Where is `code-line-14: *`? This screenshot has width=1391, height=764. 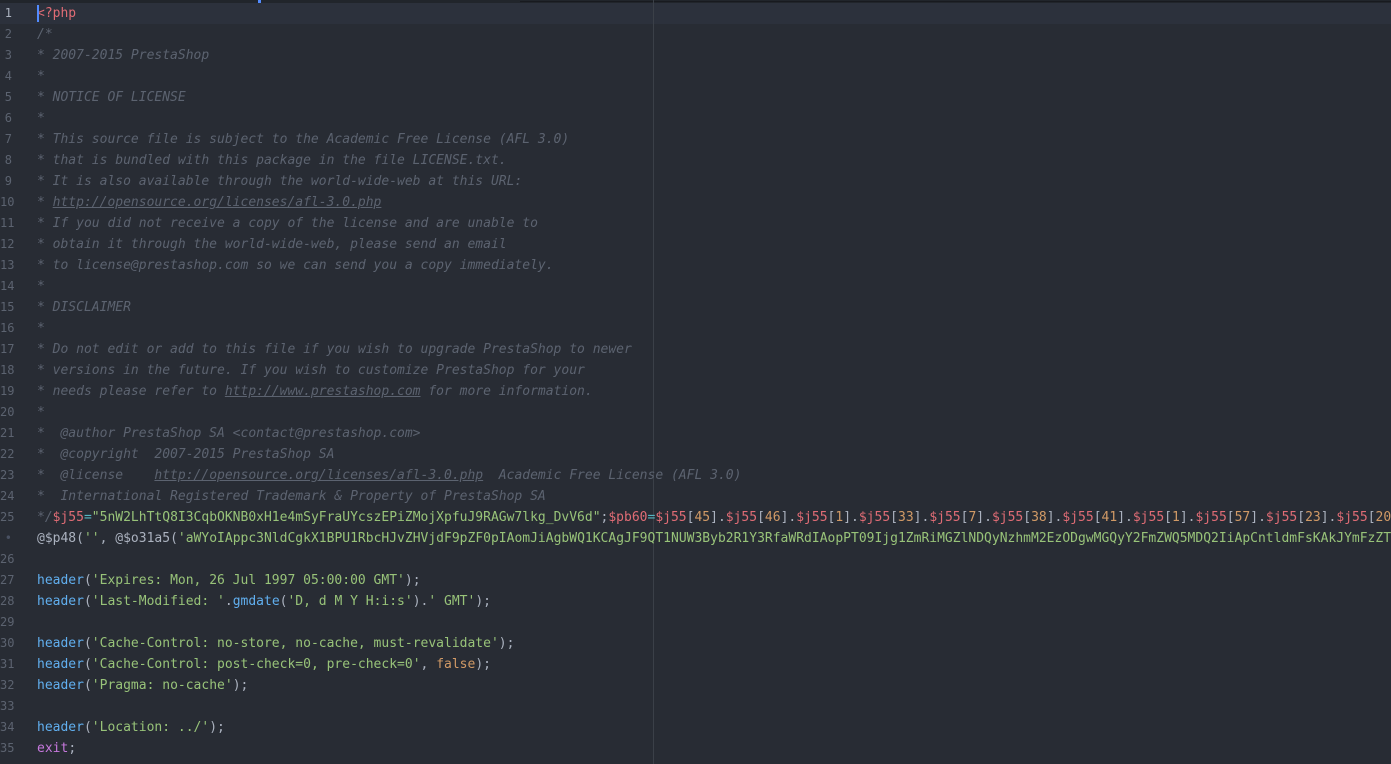
code-line-14: * is located at coordinates (714, 286).